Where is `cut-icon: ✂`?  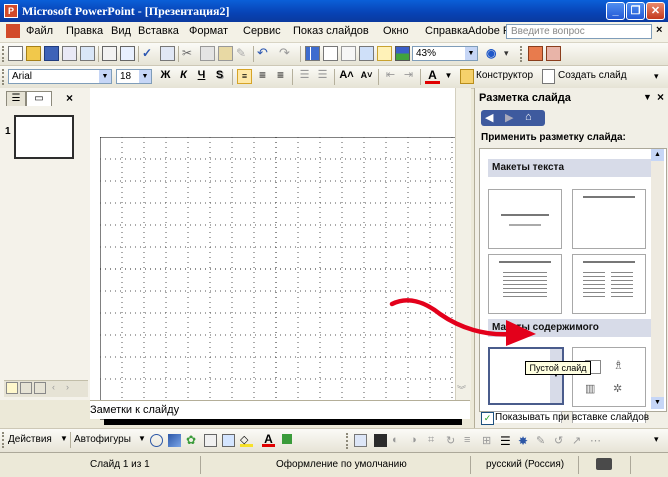
cut-icon: ✂ is located at coordinates (189, 53).